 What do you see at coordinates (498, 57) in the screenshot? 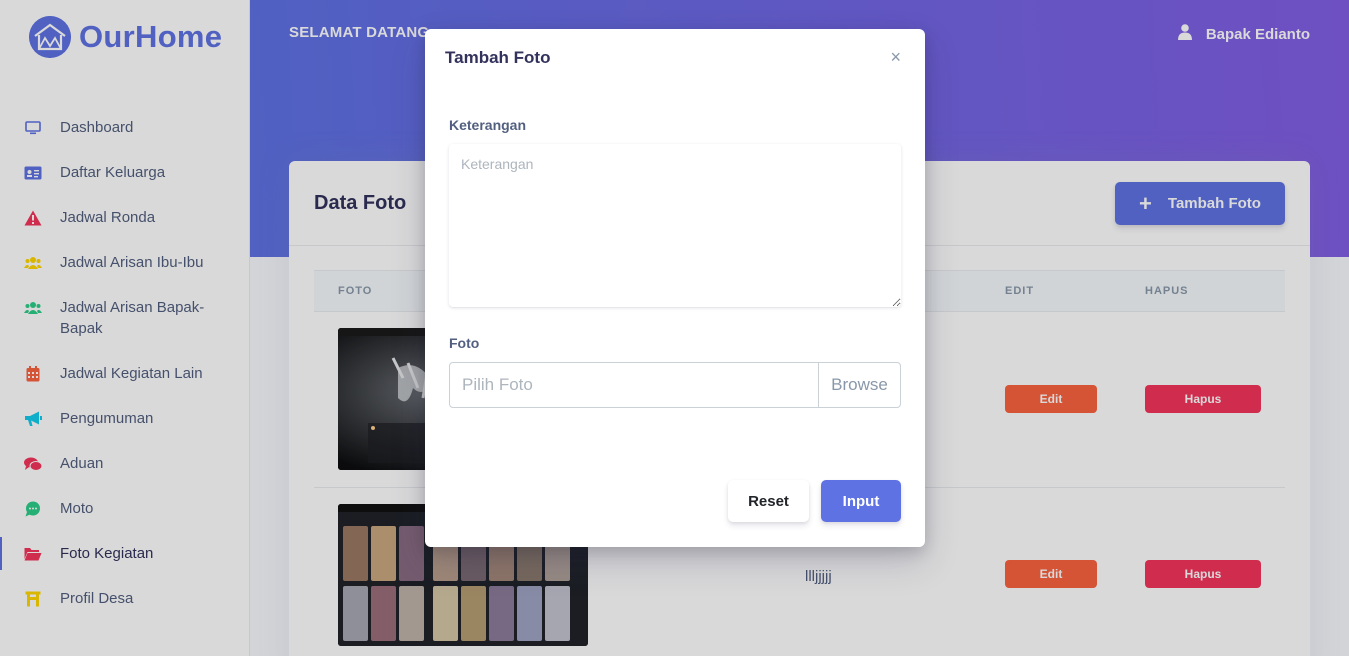
I see `modal-title: Tambah Foto` at bounding box center [498, 57].